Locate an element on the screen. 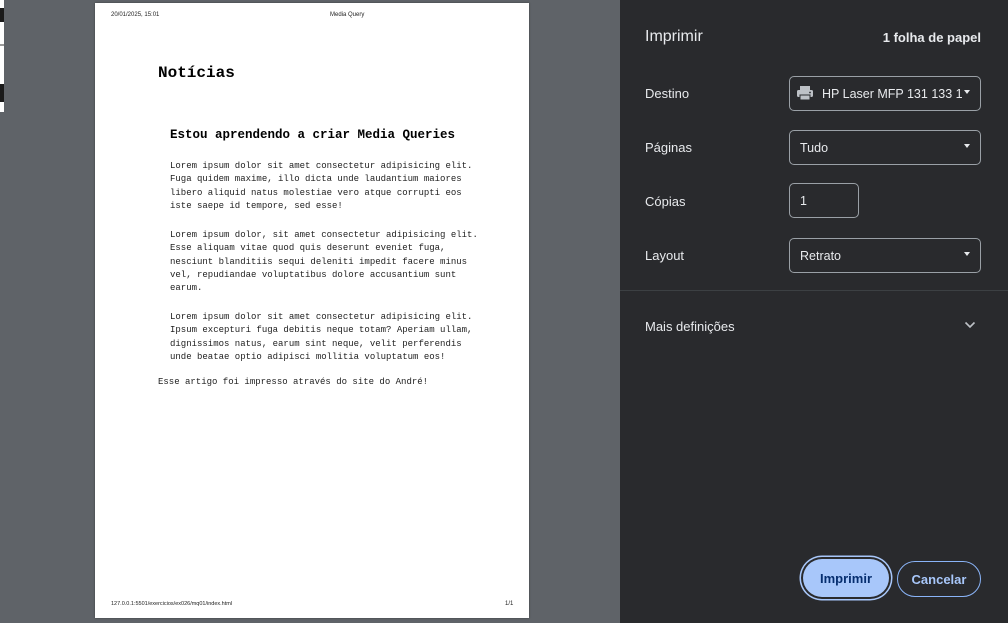  document-subheading: Estou aprendendo a criar Media Queries is located at coordinates (313, 135).